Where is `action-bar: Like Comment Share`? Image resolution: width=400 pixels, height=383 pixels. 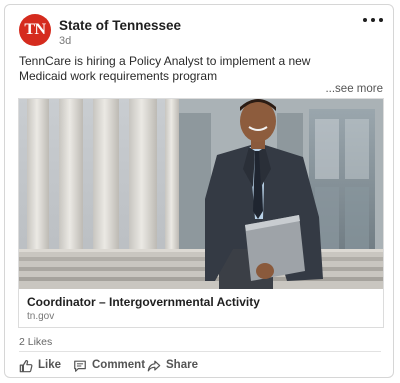 action-bar: Like Comment Share is located at coordinates (169, 366).